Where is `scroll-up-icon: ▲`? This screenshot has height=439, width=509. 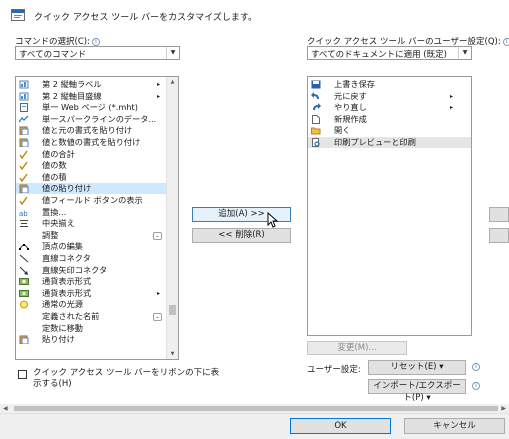 scroll-up-icon: ▲ is located at coordinates (172, 82).